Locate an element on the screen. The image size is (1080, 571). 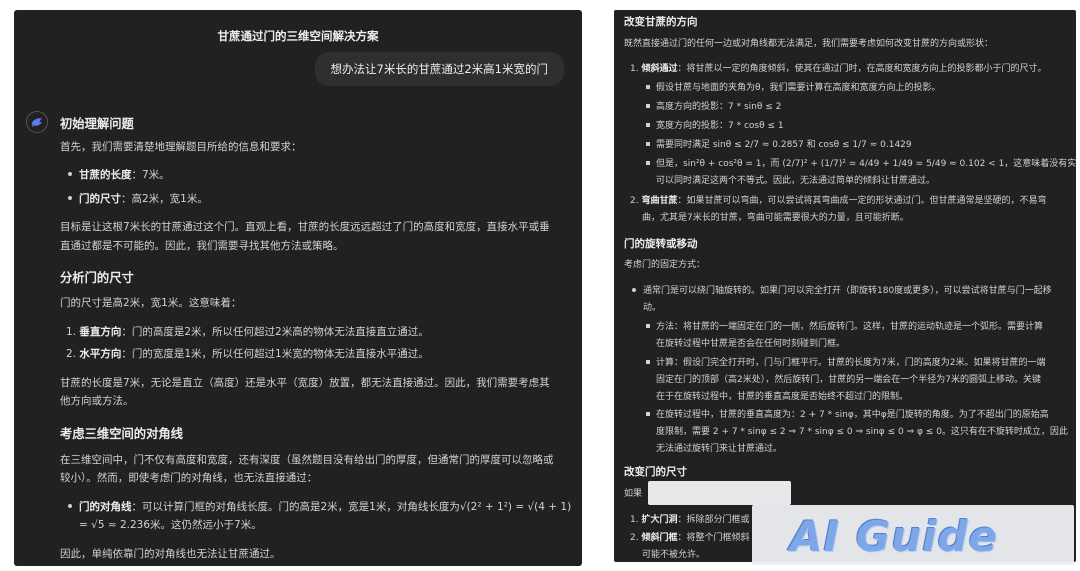
sub-item: 宽度方向的投影：7 * cosθ ≤ 1 is located at coordinates (715, 127).